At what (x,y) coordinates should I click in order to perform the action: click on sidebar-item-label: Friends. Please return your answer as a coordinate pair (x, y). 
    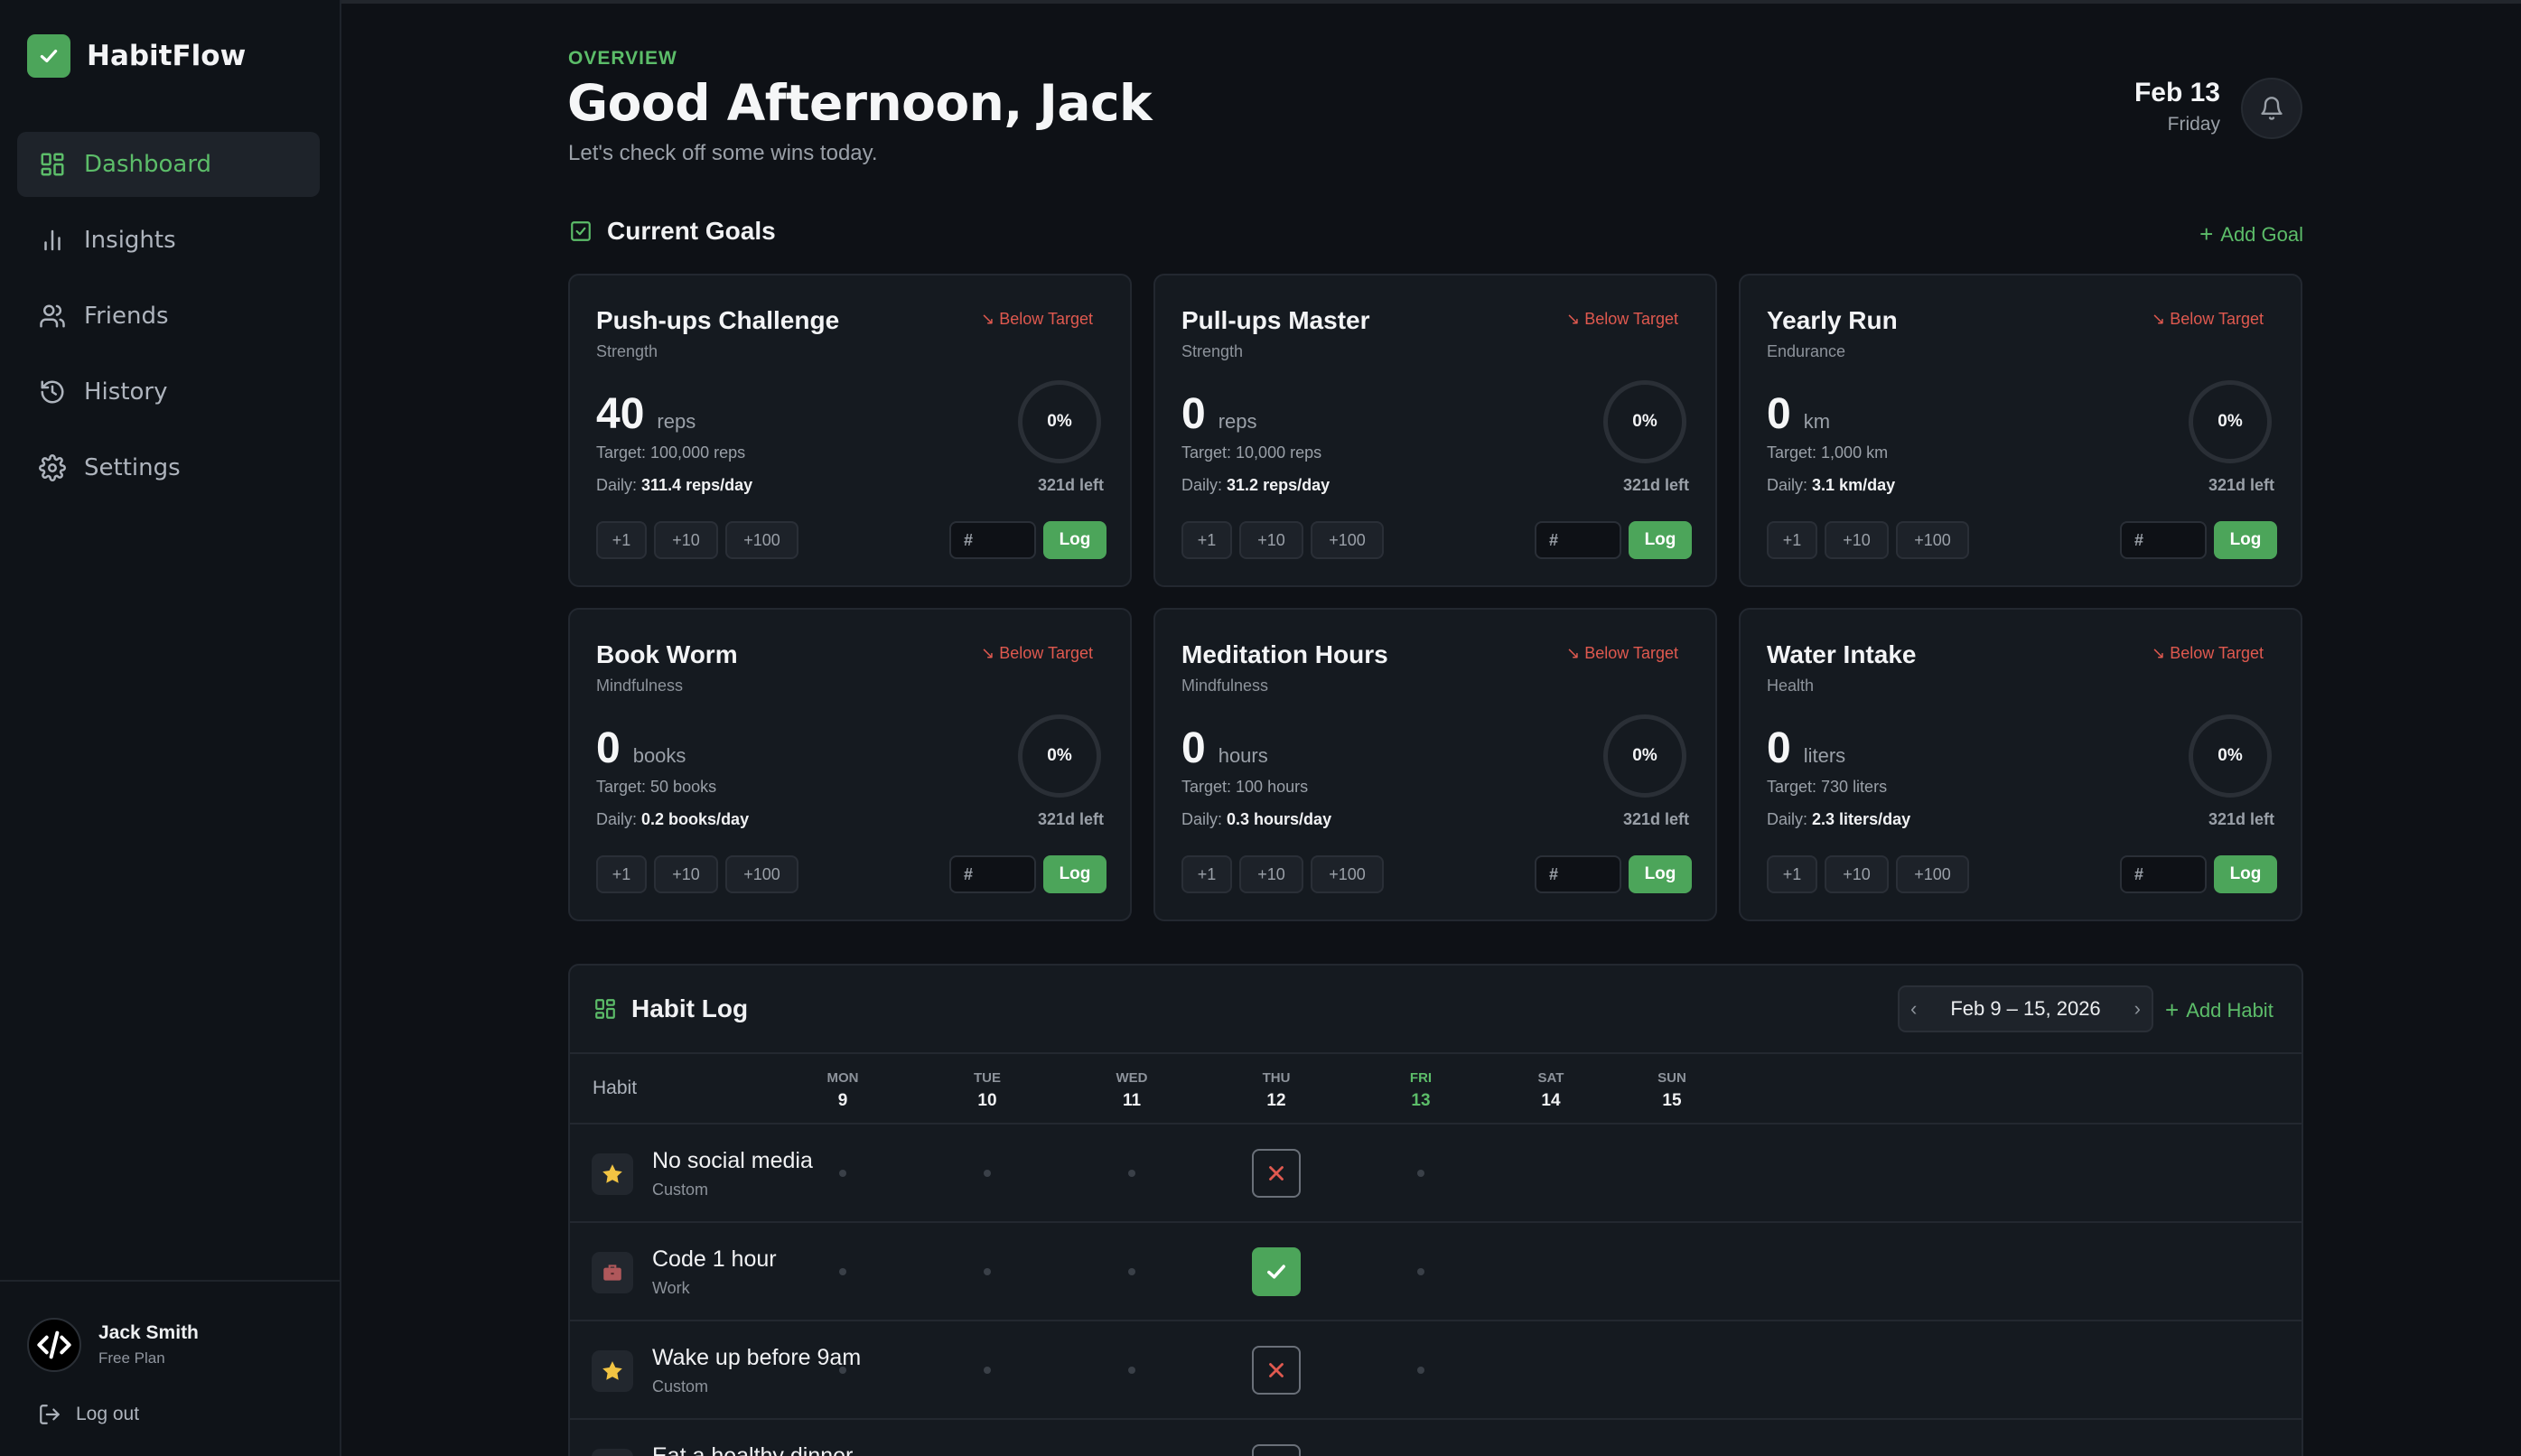
    Looking at the image, I should click on (126, 316).